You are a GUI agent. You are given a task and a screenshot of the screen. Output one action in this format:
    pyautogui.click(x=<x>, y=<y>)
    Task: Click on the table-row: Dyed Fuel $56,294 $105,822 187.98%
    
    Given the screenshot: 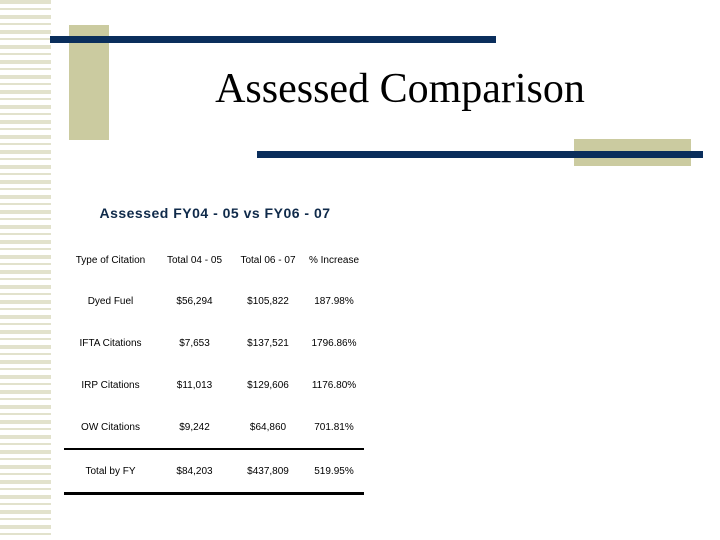 What is the action you would take?
    pyautogui.click(x=214, y=301)
    